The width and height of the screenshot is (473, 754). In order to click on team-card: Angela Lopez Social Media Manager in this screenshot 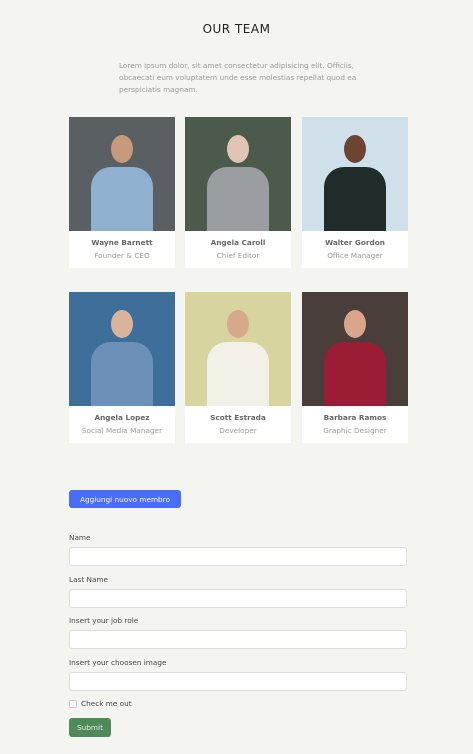, I will do `click(122, 367)`.